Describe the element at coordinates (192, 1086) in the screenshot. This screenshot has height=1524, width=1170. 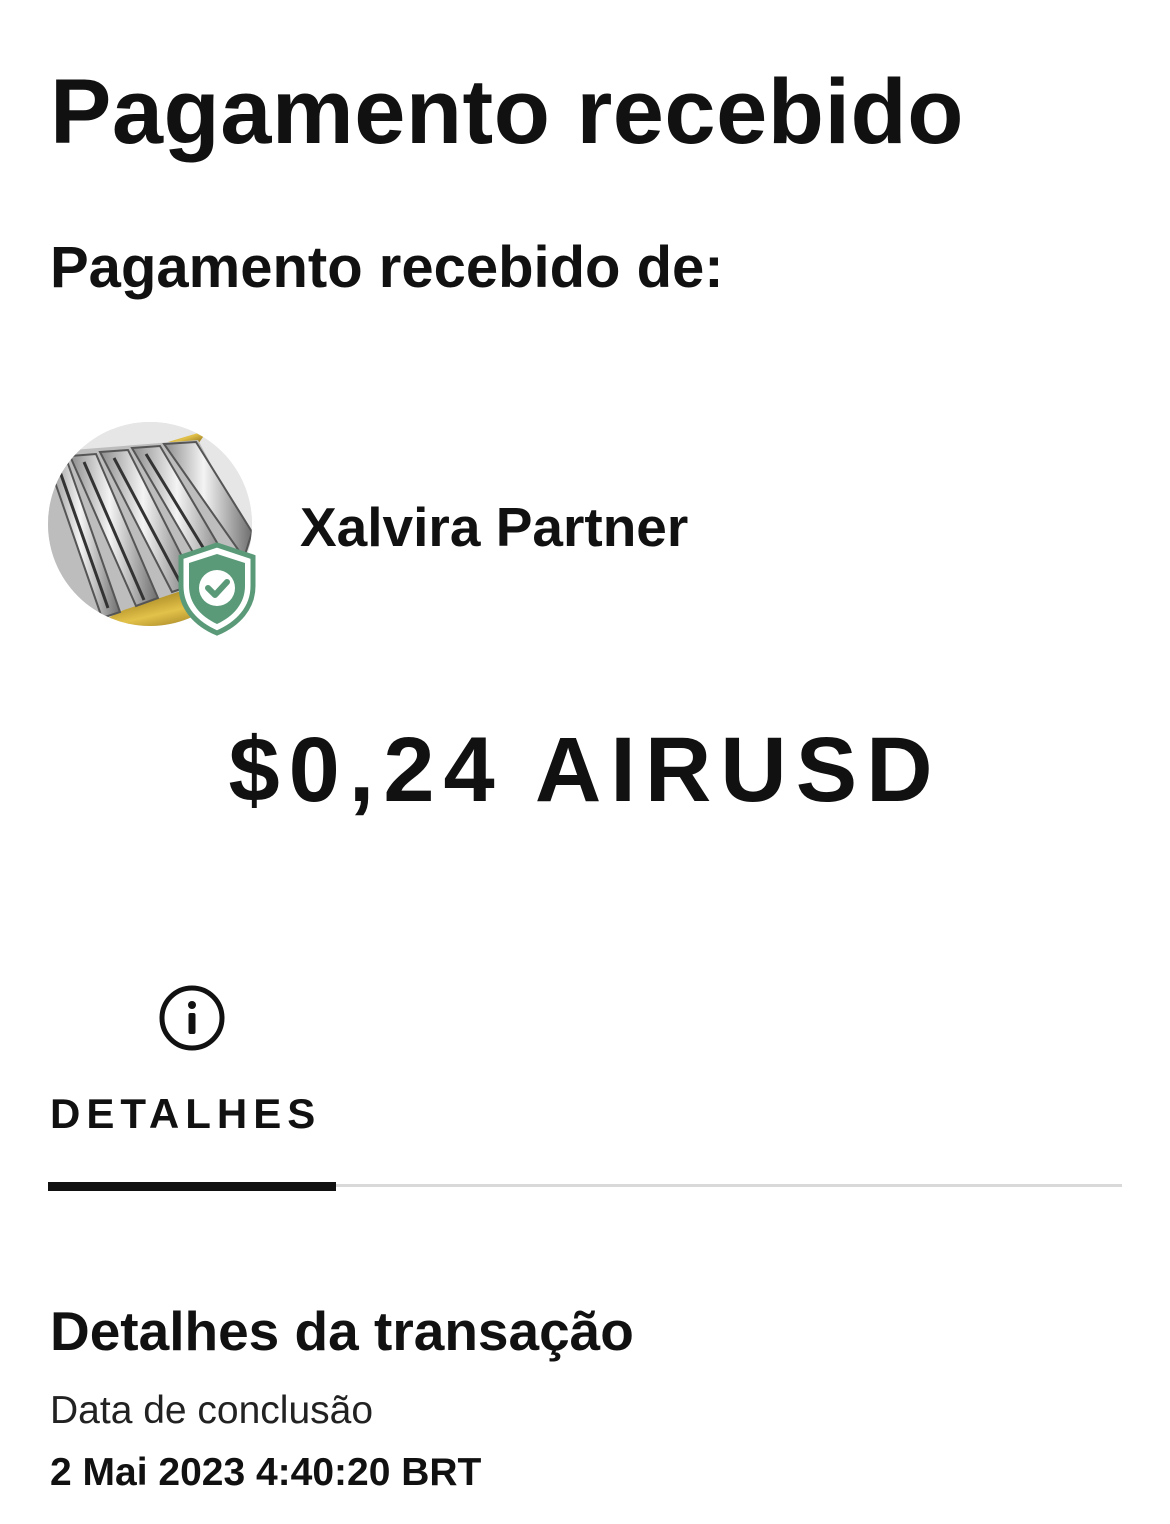
I see `tab-details: DETALHES` at that location.